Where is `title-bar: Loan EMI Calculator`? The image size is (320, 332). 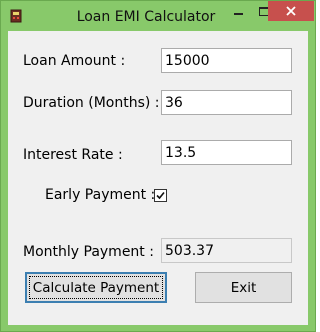
title-bar: Loan EMI Calculator is located at coordinates (158, 16).